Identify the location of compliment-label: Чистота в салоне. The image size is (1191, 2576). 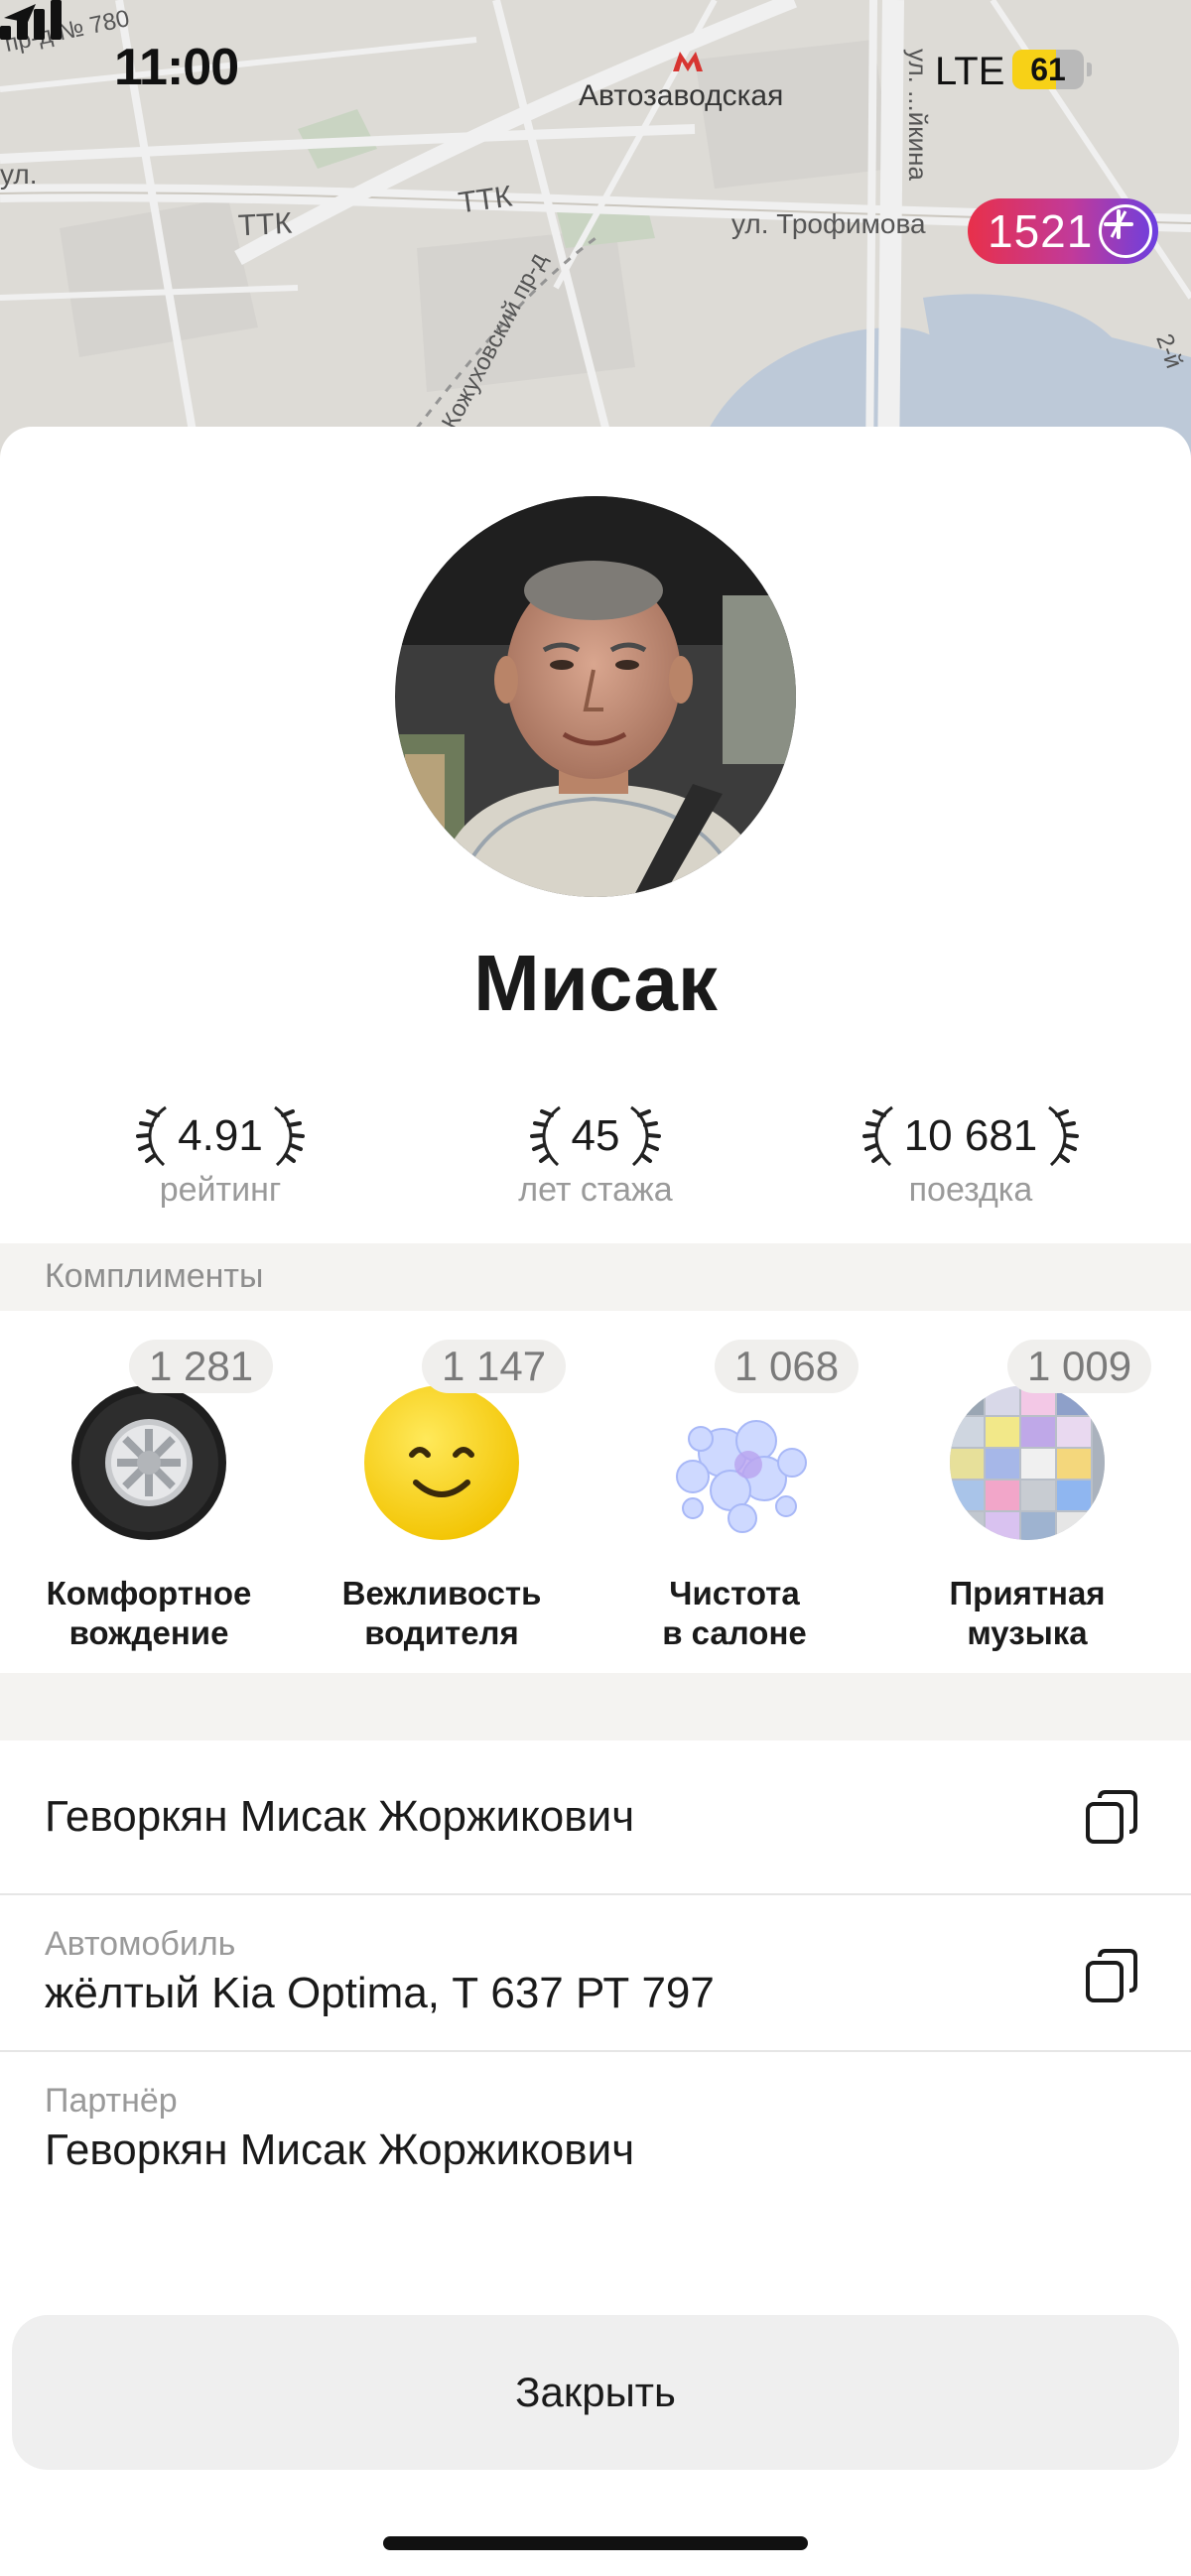
(734, 1613).